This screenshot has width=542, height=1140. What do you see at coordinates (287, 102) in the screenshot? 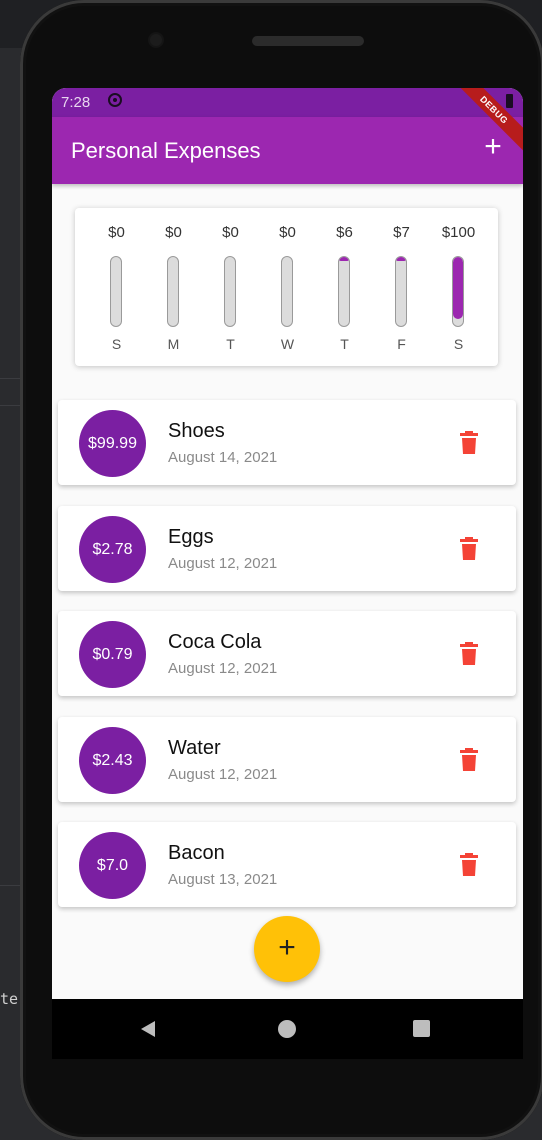
I see `status-bar: 7:28` at bounding box center [287, 102].